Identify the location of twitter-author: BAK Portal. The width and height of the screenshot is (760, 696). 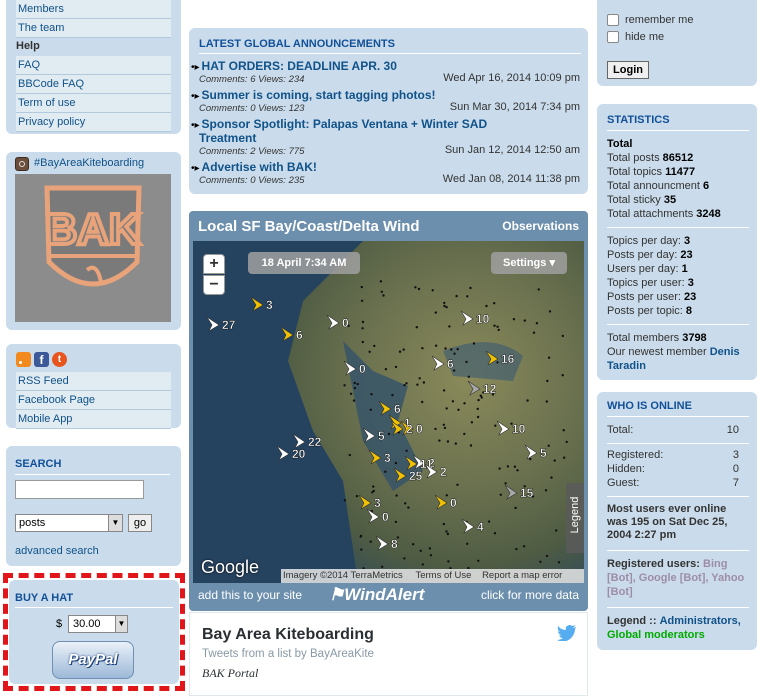
(230, 673).